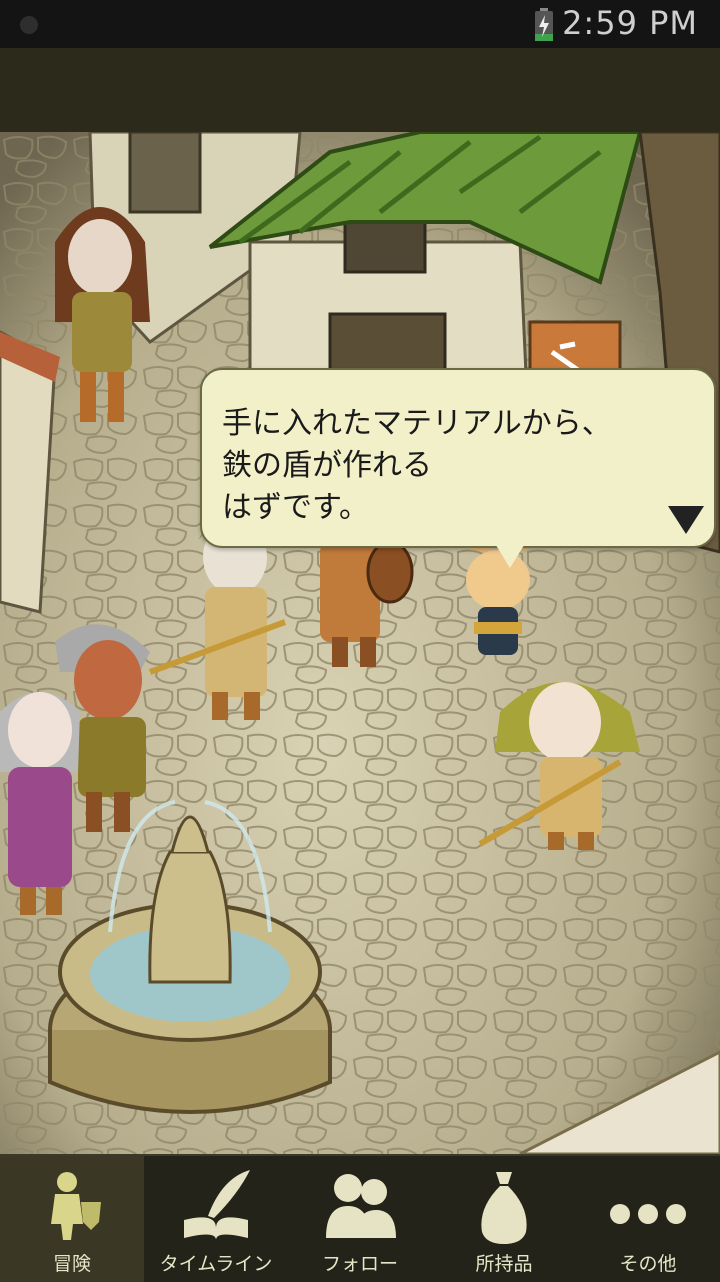  Describe the element at coordinates (359, 1264) in the screenshot. I see `tab-label-follow: フォロー` at that location.